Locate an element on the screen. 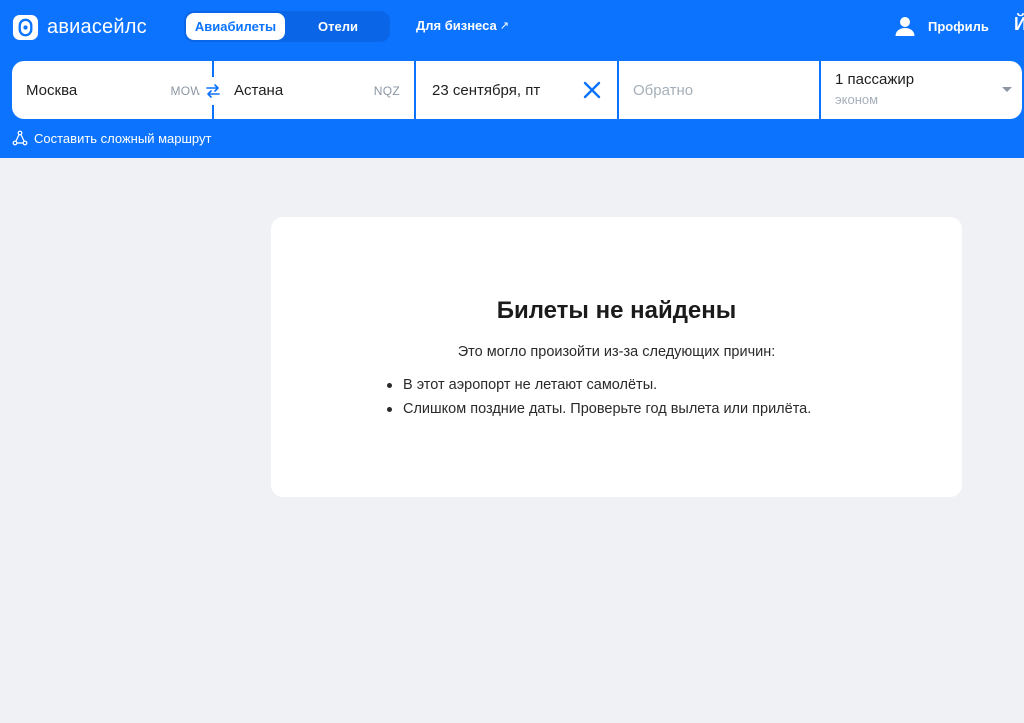 The height and width of the screenshot is (723, 1024). destination-field: Астана NQZ is located at coordinates (314, 90).